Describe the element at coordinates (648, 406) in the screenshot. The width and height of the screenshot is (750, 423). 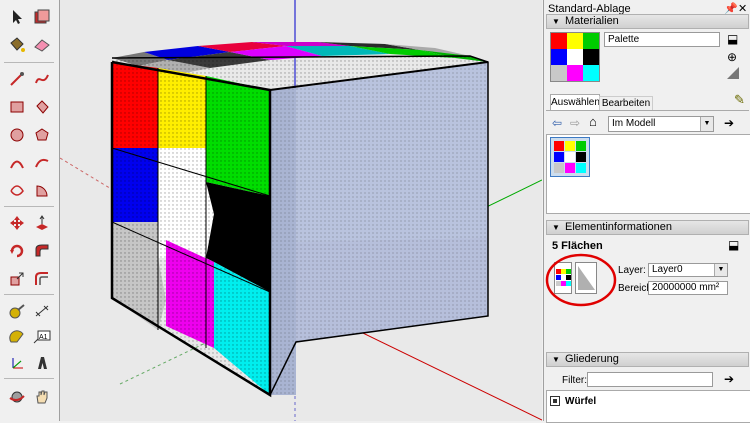
I see `outliner-list: Würfel` at that location.